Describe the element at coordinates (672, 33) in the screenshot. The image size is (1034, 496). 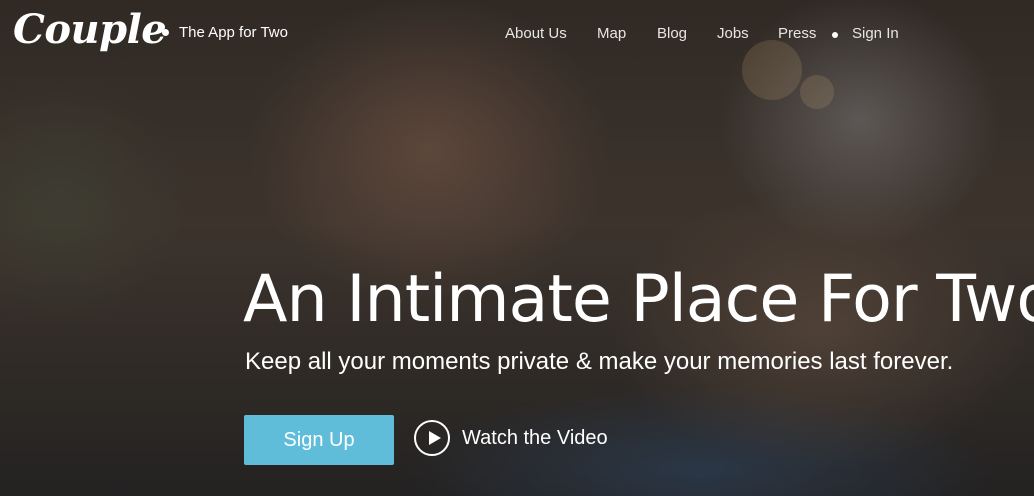
I see `nav-blog: Blog` at that location.